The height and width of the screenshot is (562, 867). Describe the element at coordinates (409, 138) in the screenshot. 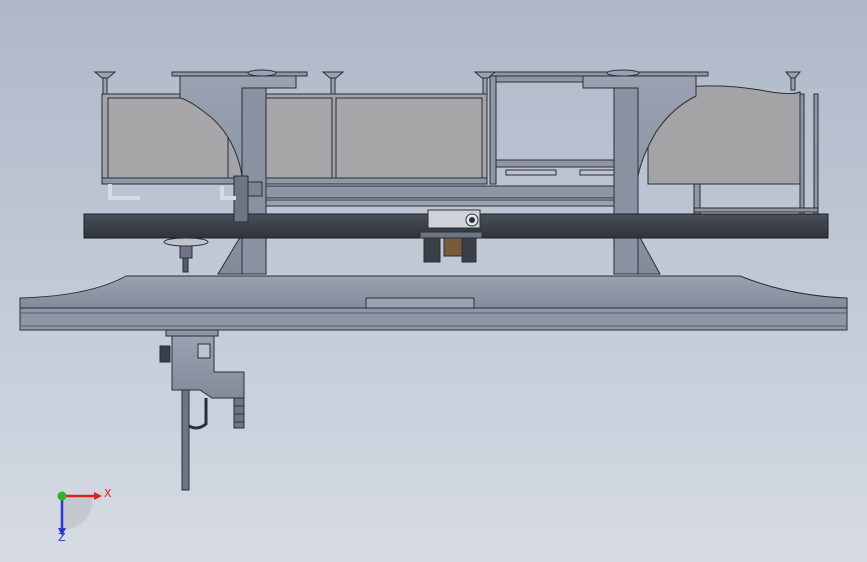

I see `panel-left-c` at that location.